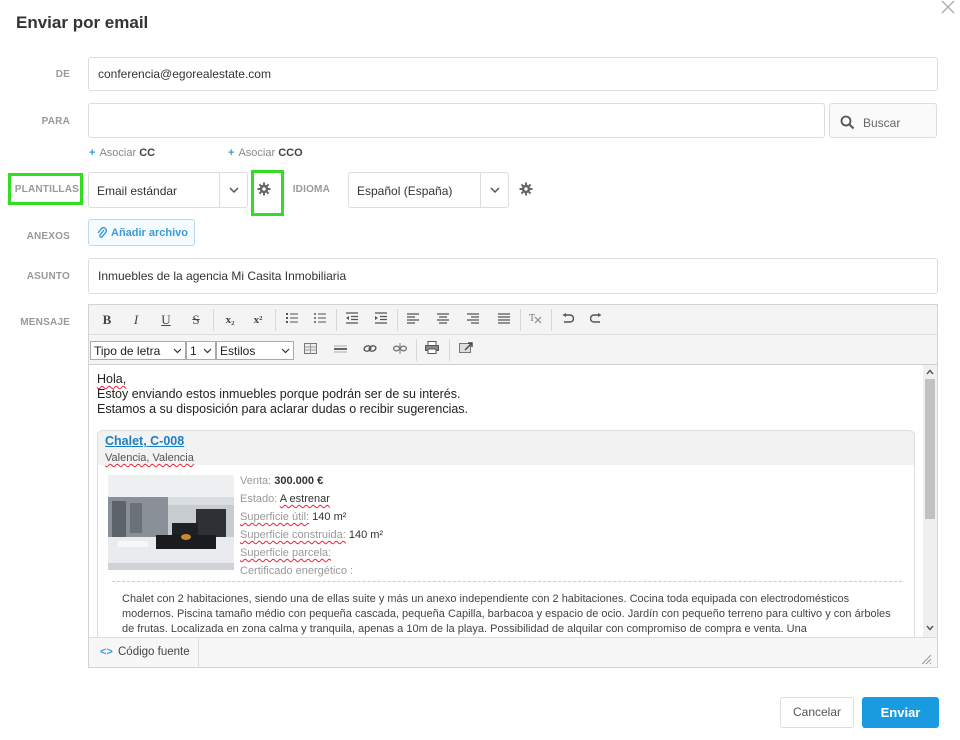  Describe the element at coordinates (144, 441) in the screenshot. I see `property-title-link: Chalet, C-008` at that location.